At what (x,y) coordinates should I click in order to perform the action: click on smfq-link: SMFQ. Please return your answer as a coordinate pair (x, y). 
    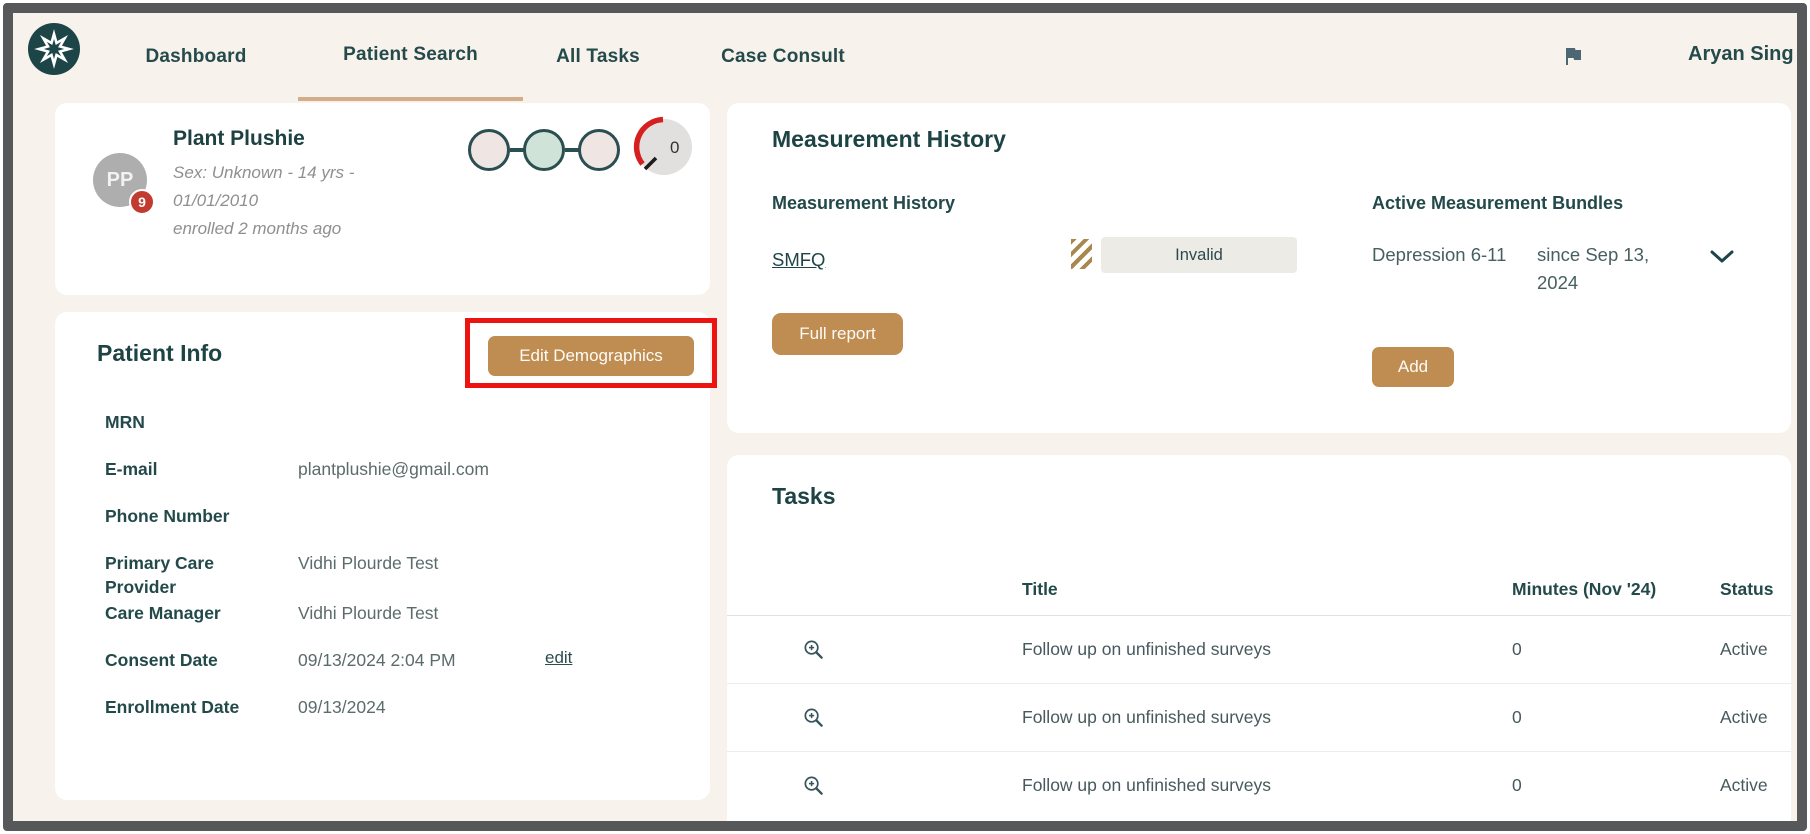
    Looking at the image, I should click on (798, 260).